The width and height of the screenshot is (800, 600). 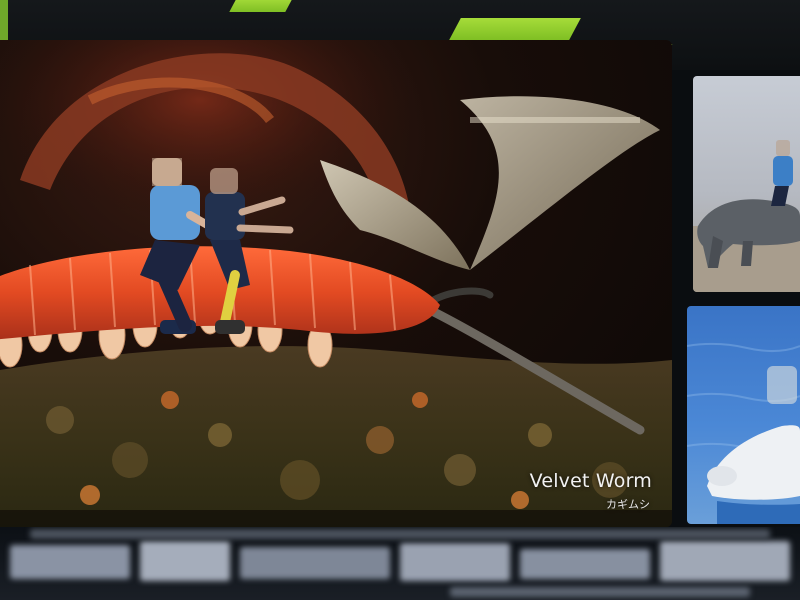 I want to click on rider-legs, so click(x=780, y=196).